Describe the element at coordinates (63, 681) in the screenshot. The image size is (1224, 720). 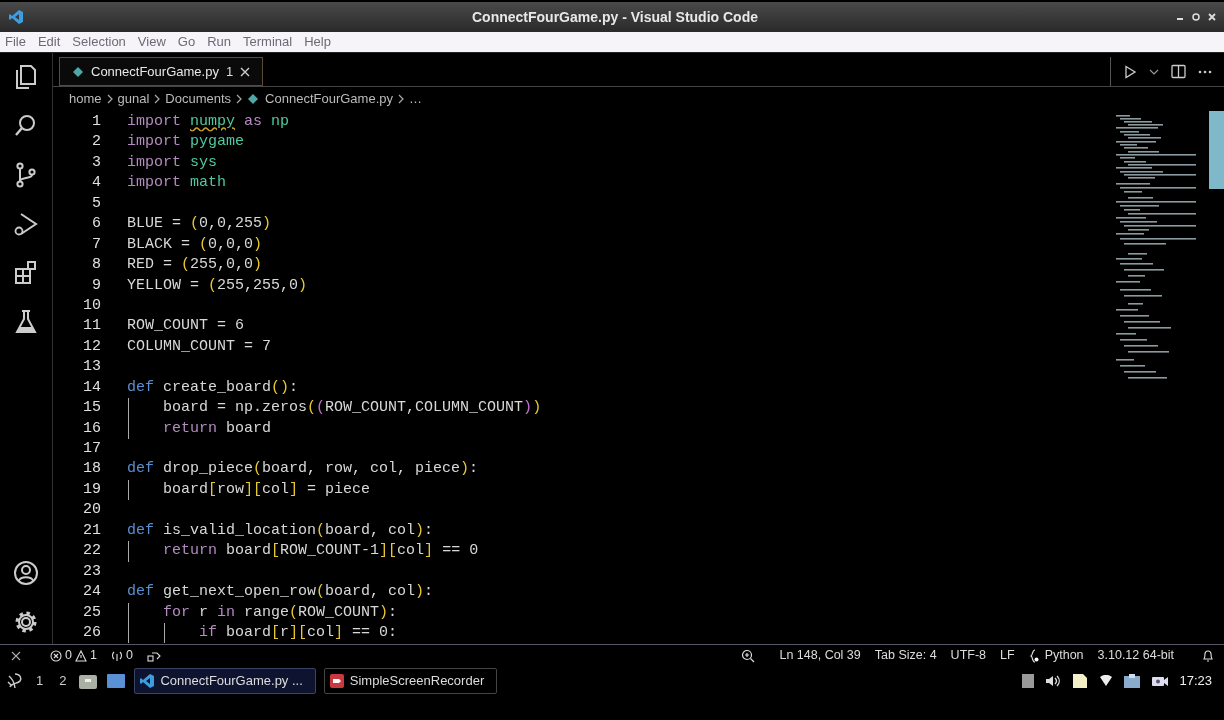
I see `workspace-switch: 2` at that location.